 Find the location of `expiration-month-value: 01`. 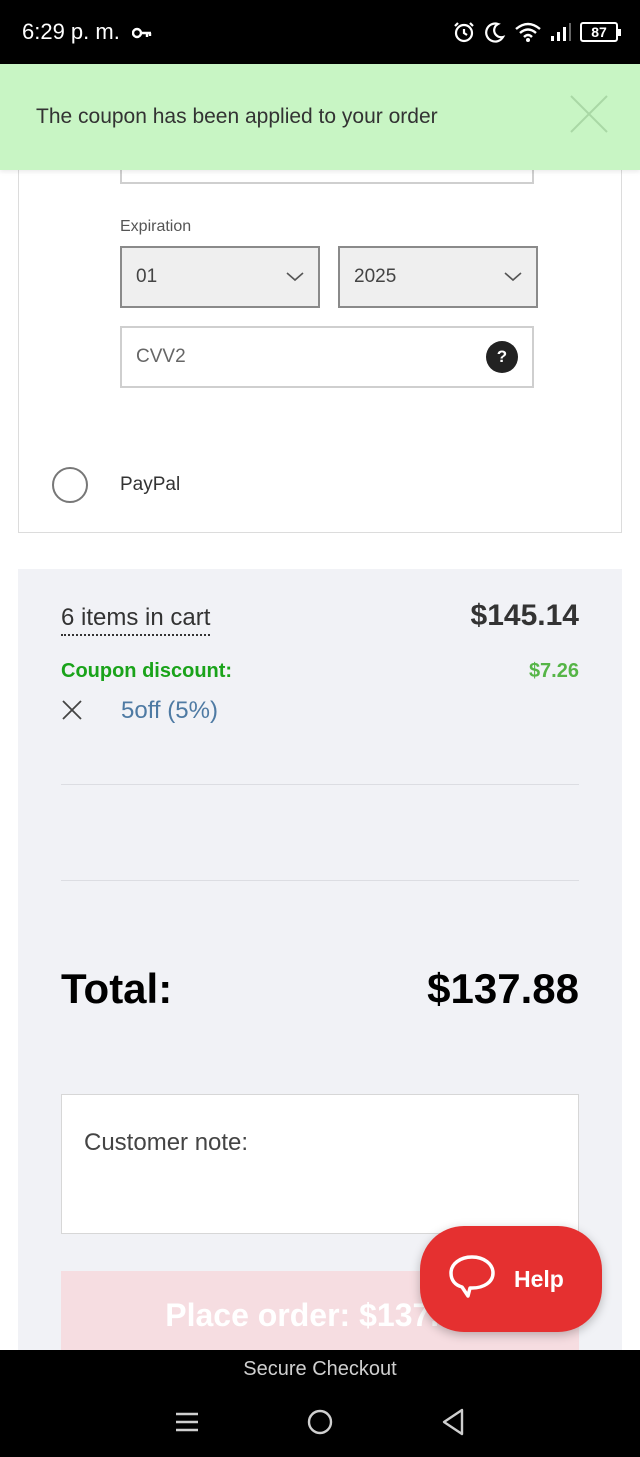

expiration-month-value: 01 is located at coordinates (147, 276).